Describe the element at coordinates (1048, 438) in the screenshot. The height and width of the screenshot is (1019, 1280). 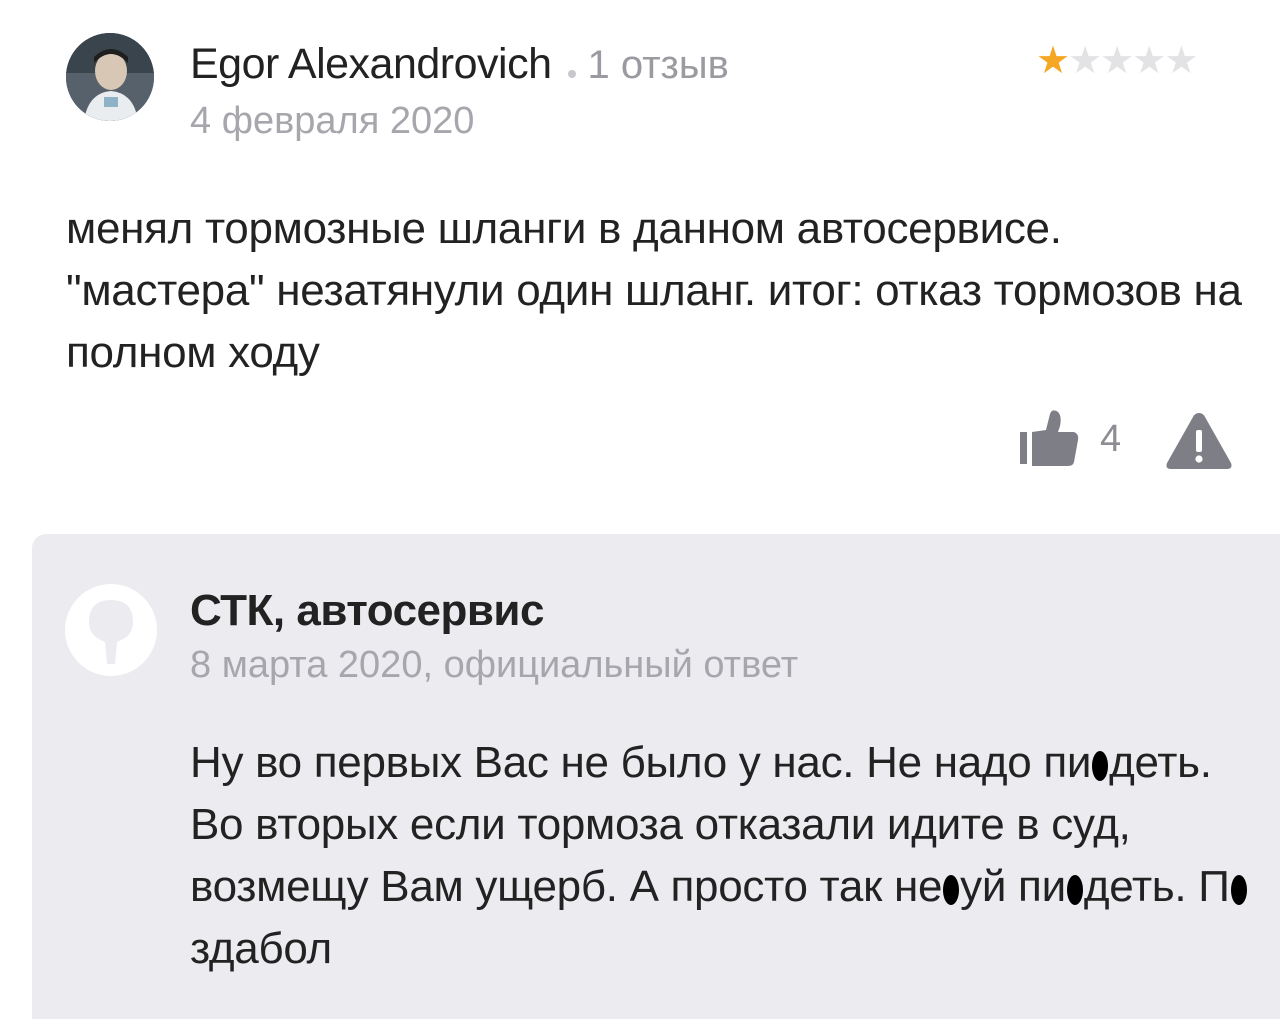
I see `thumbs-up-icon` at that location.